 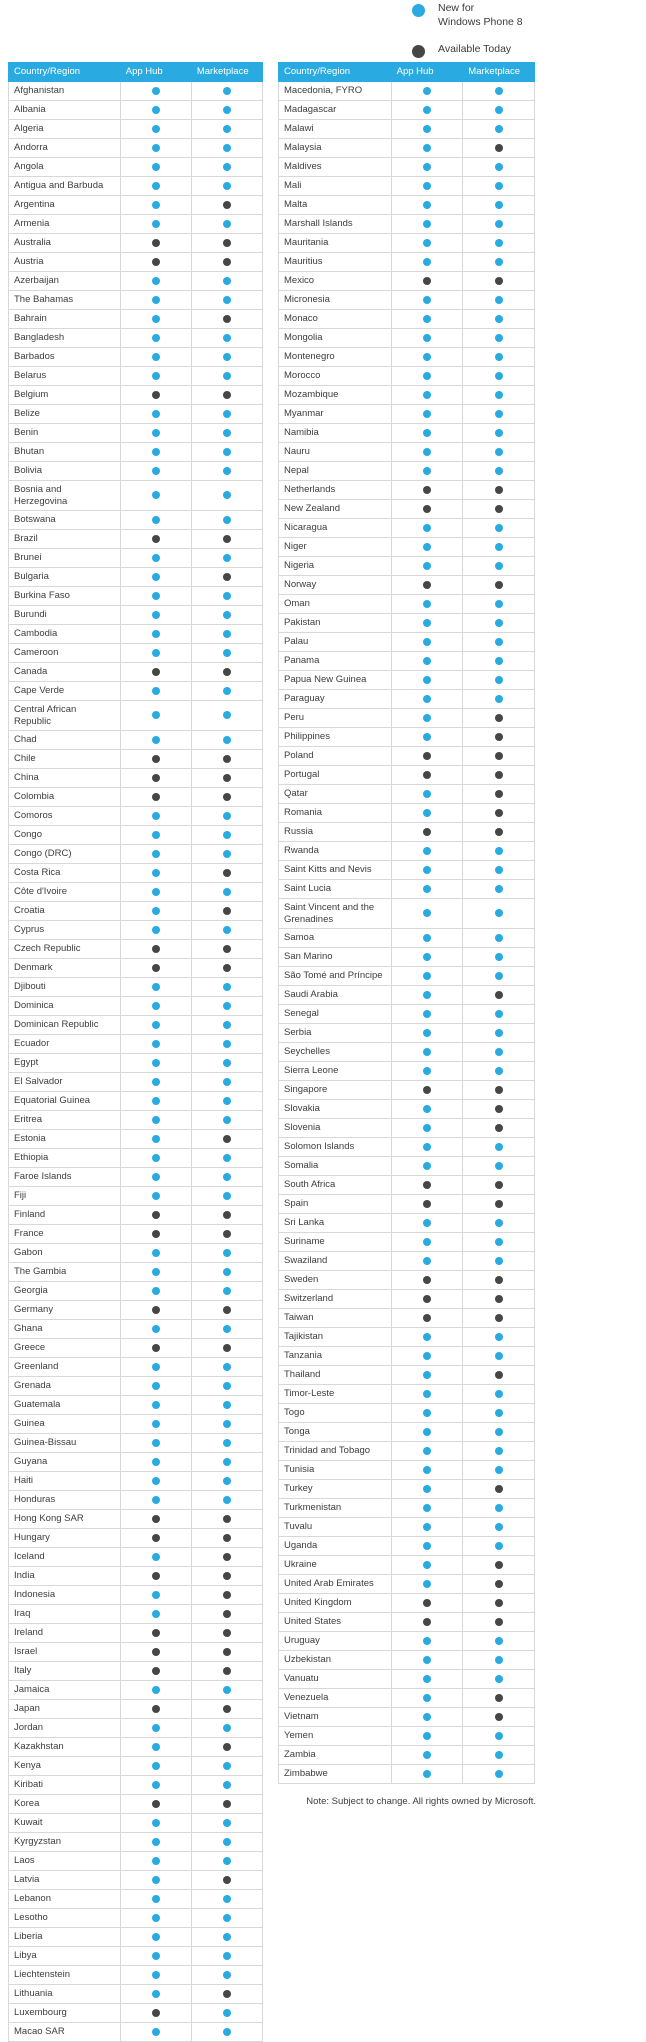 What do you see at coordinates (335, 1014) in the screenshot?
I see `country-name-cell: Senegal` at bounding box center [335, 1014].